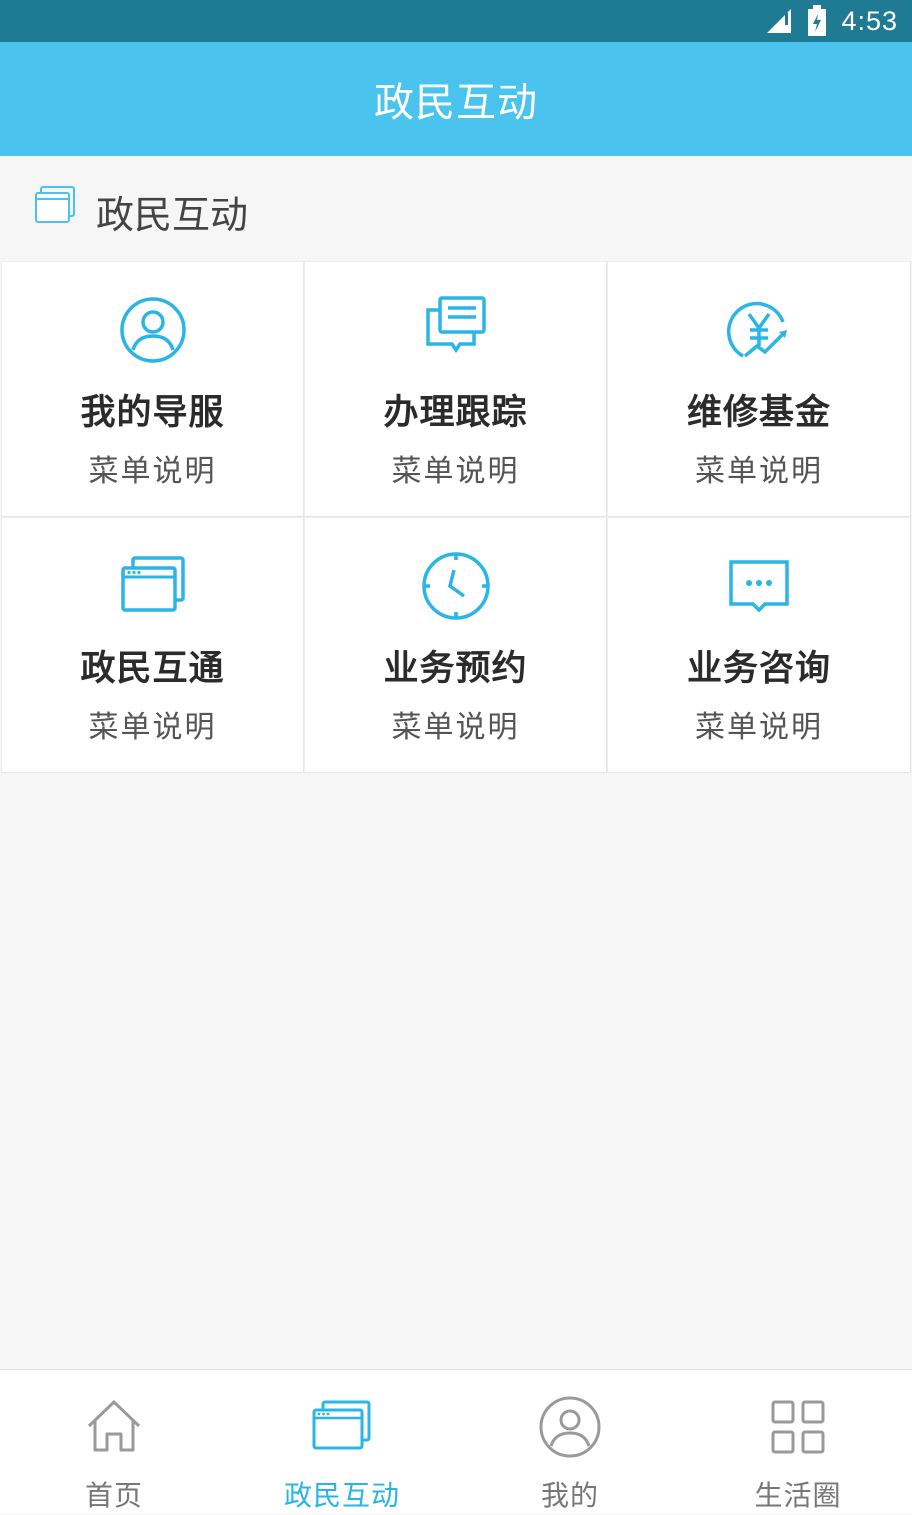 This screenshot has height=1515, width=912. I want to click on tab-home: 首页, so click(114, 1442).